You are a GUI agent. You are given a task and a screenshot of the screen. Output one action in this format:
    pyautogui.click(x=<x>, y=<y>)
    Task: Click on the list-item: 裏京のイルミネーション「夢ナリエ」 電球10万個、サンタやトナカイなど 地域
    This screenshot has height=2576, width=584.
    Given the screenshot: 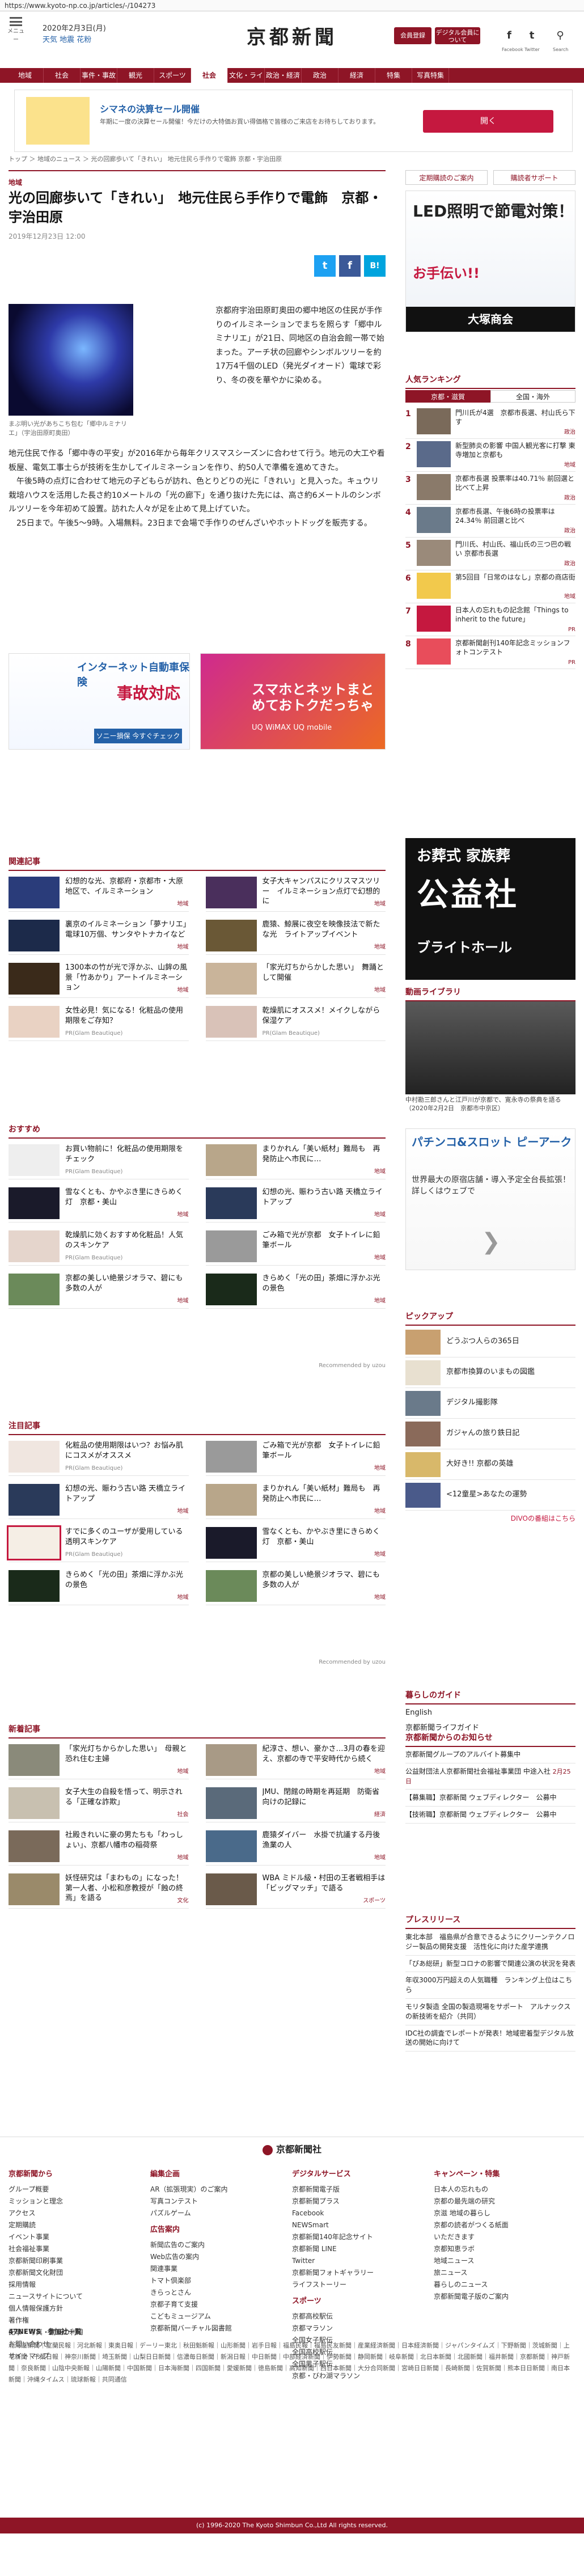 What is the action you would take?
    pyautogui.click(x=99, y=937)
    